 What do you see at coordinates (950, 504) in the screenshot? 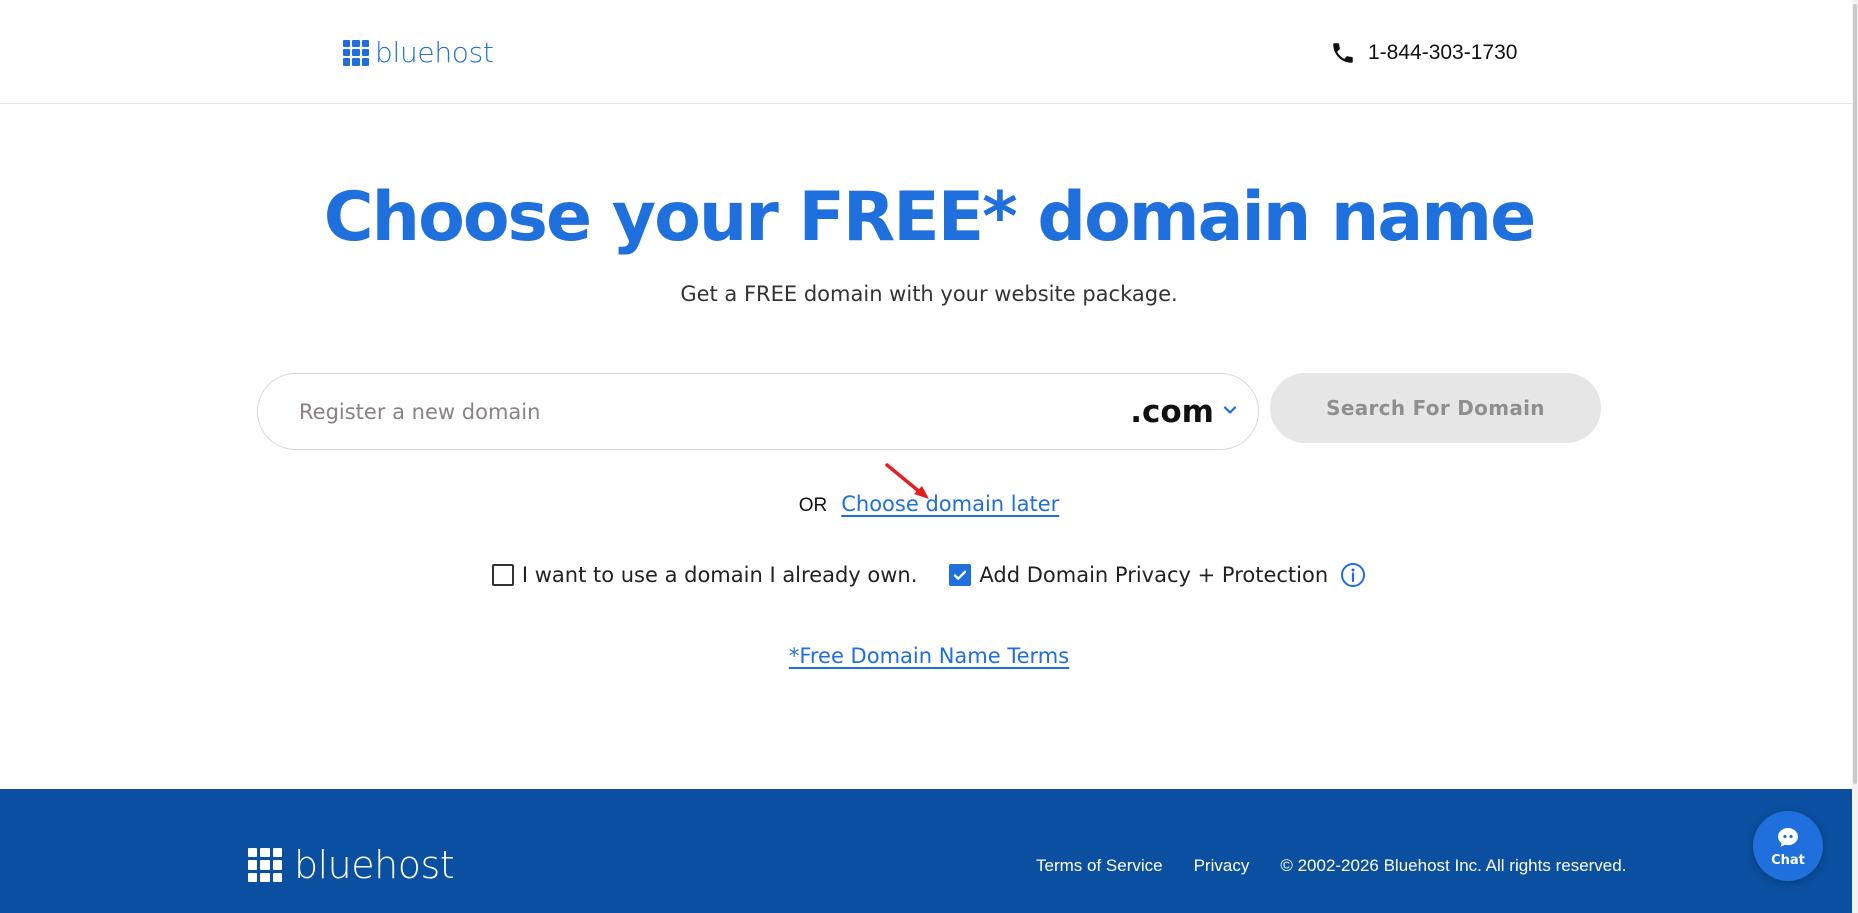
I see `choose-domain-later-link: Choose domain later` at bounding box center [950, 504].